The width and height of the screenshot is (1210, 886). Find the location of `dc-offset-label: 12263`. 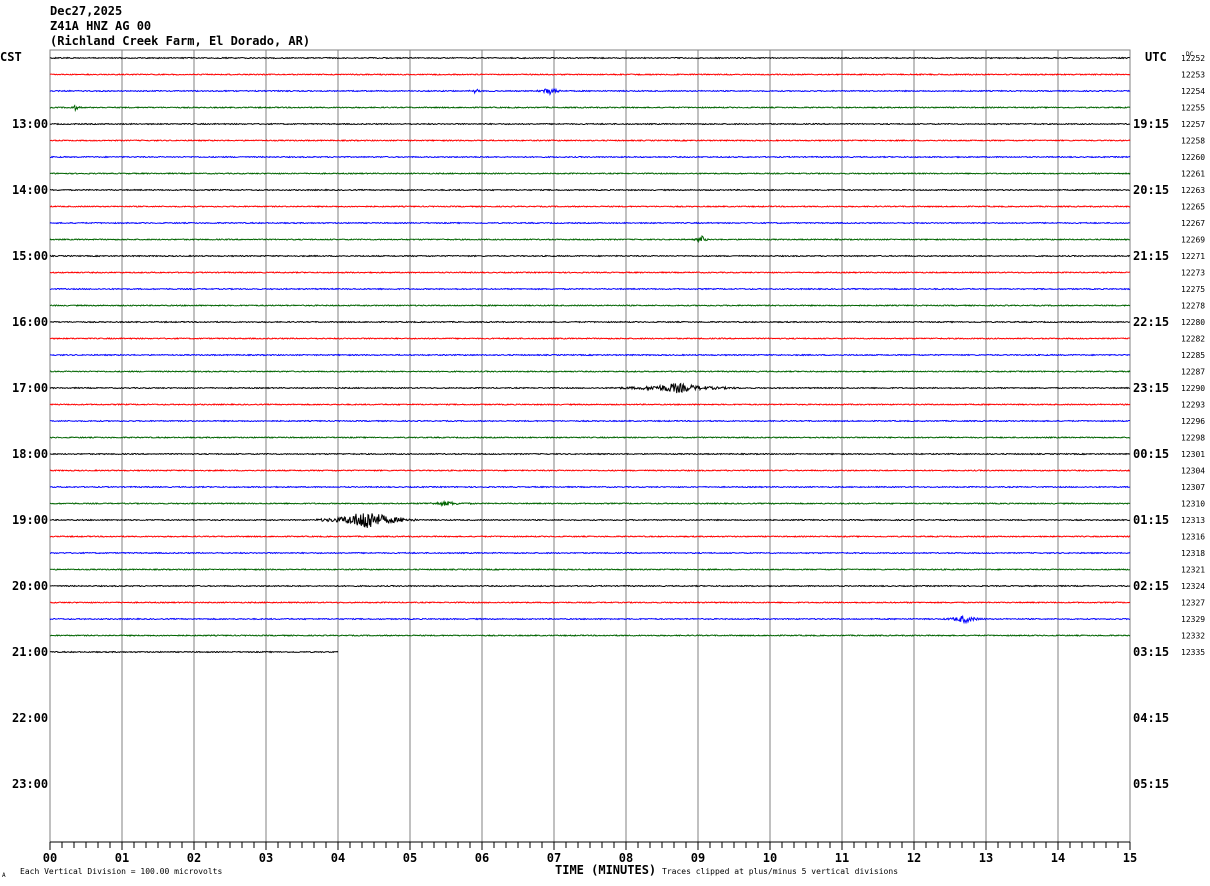

dc-offset-label: 12263 is located at coordinates (1193, 190).